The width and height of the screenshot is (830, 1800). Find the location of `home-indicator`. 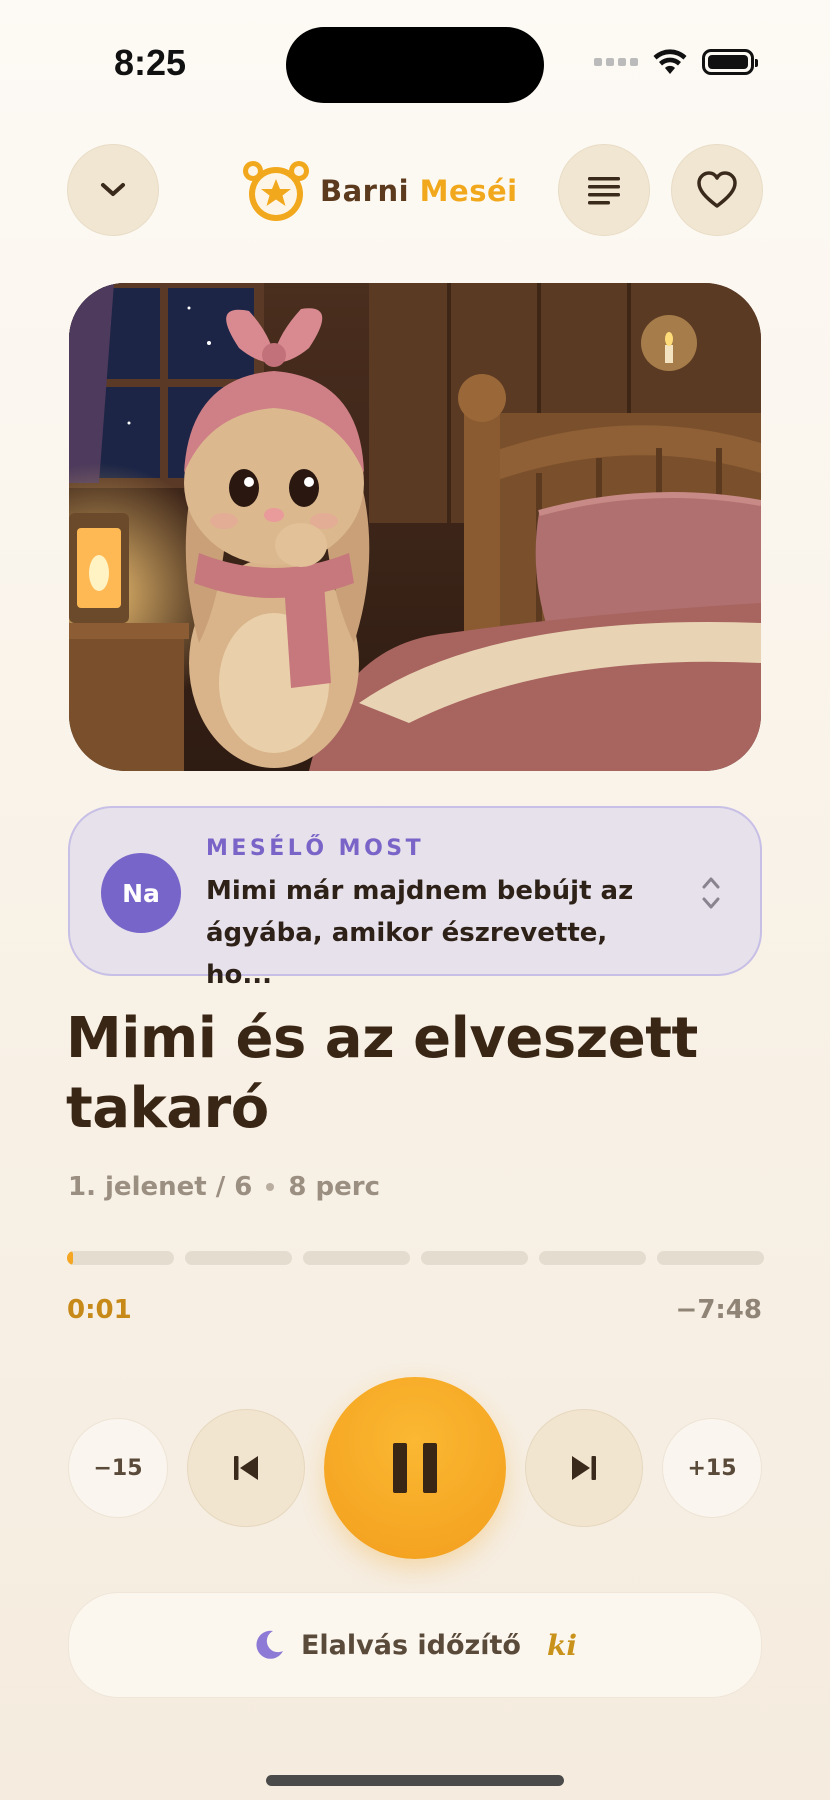

home-indicator is located at coordinates (415, 1780).